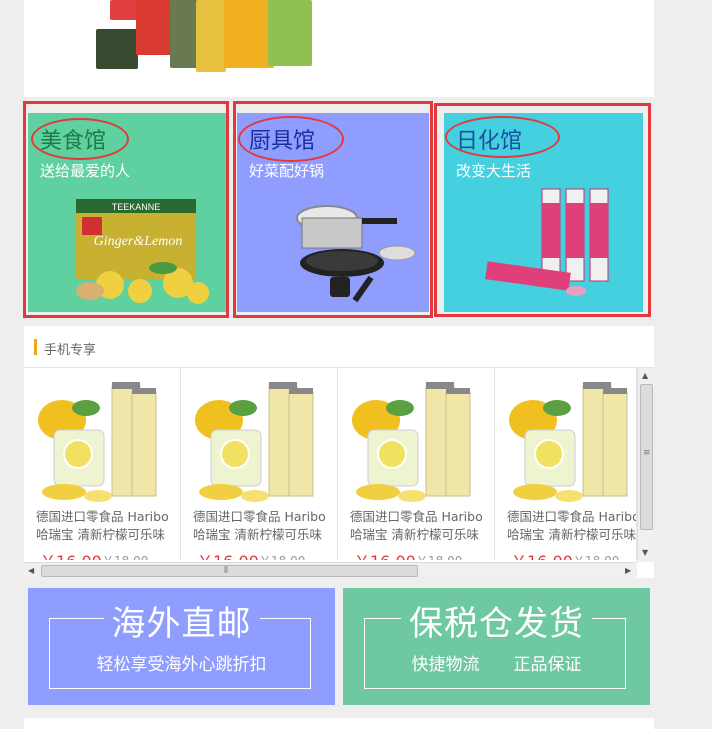 The height and width of the screenshot is (729, 712). I want to click on next-section-edge, so click(339, 723).